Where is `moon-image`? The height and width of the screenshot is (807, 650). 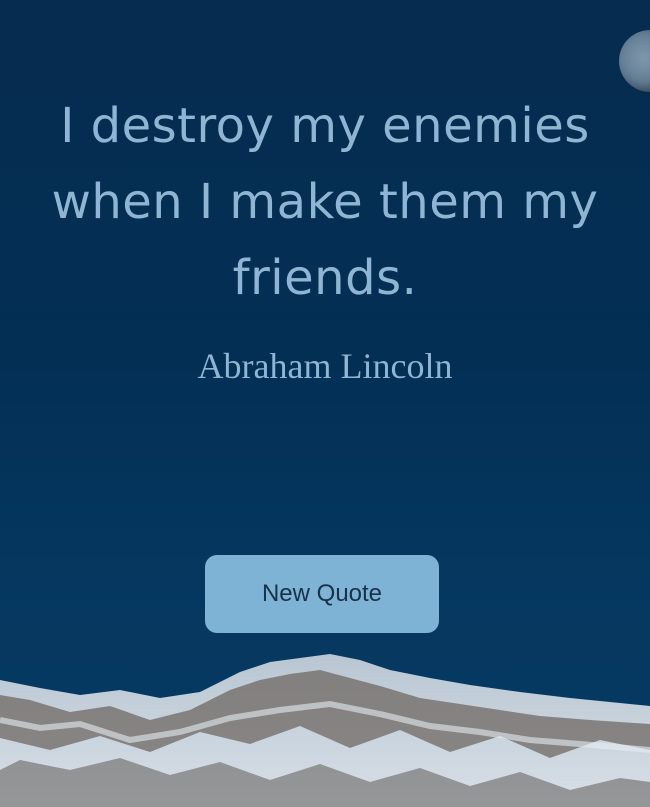
moon-image is located at coordinates (634, 61).